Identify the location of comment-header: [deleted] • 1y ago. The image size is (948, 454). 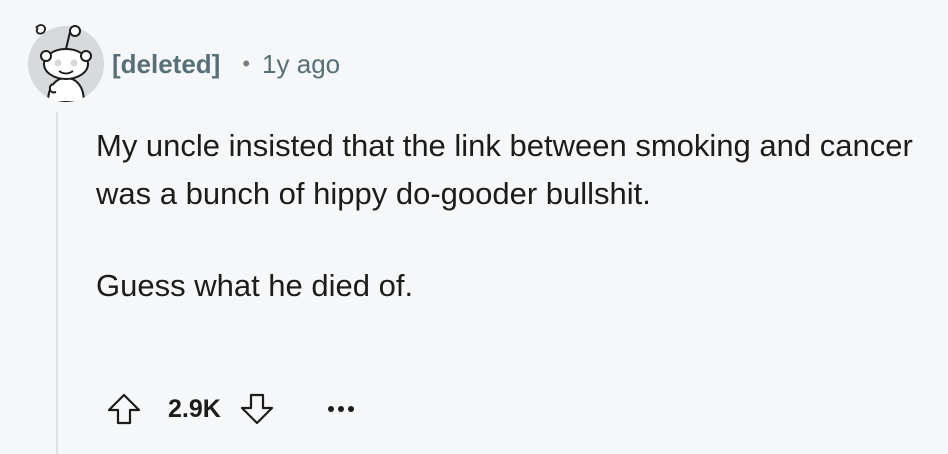
(226, 64).